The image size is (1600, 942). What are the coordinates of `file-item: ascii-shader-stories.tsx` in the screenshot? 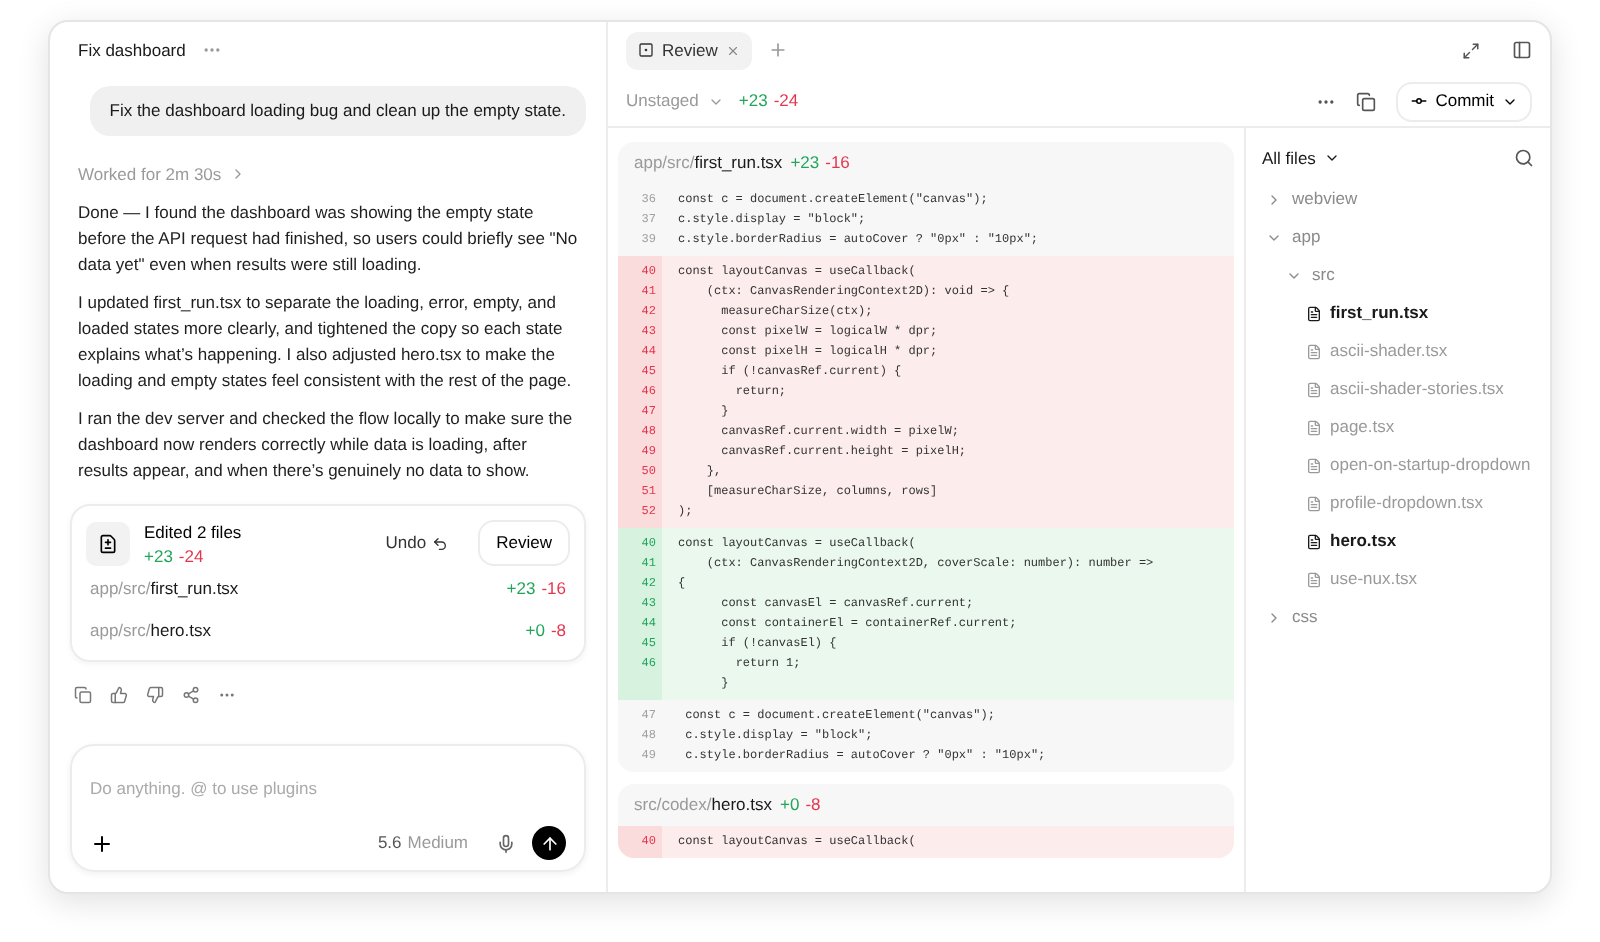 It's located at (1398, 389).